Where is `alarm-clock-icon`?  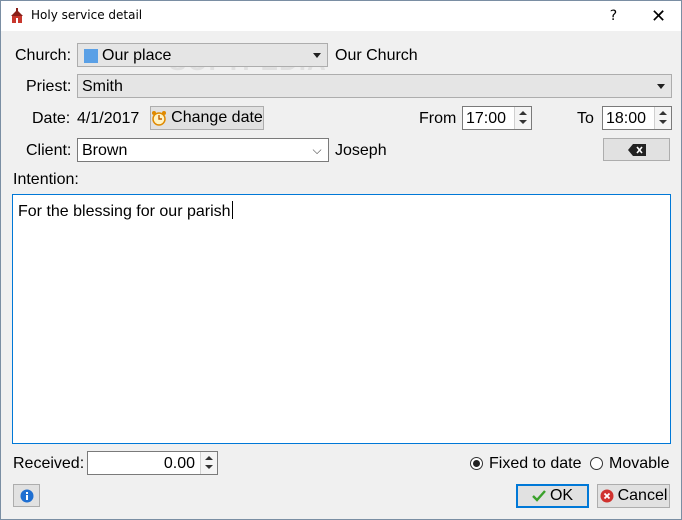
alarm-clock-icon is located at coordinates (159, 118).